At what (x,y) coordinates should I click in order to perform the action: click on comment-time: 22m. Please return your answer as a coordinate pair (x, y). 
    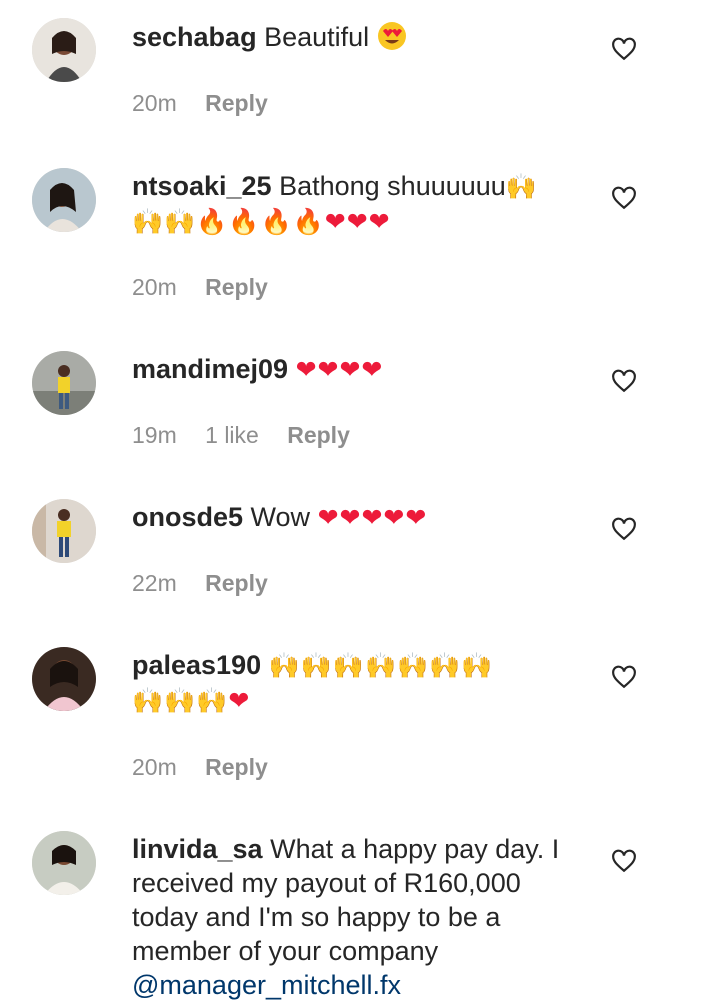
    Looking at the image, I should click on (154, 583).